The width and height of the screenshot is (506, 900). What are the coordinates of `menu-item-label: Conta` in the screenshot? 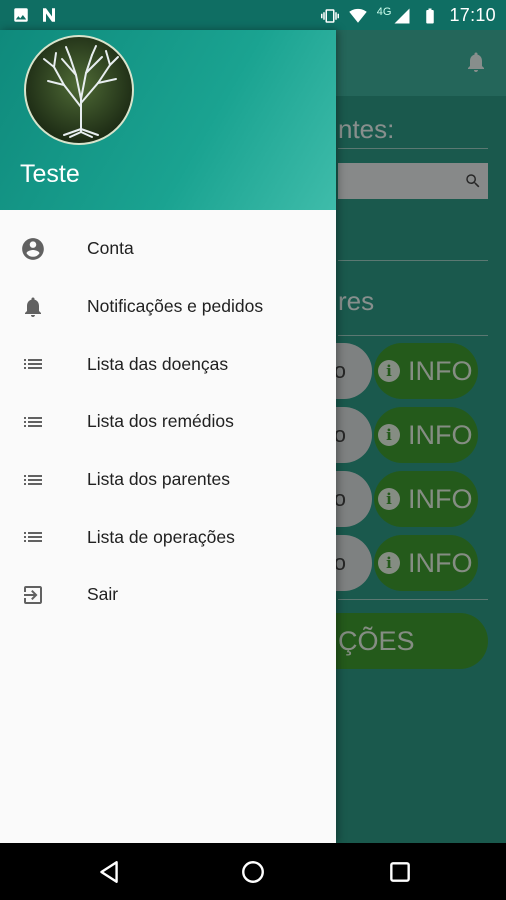 It's located at (110, 248).